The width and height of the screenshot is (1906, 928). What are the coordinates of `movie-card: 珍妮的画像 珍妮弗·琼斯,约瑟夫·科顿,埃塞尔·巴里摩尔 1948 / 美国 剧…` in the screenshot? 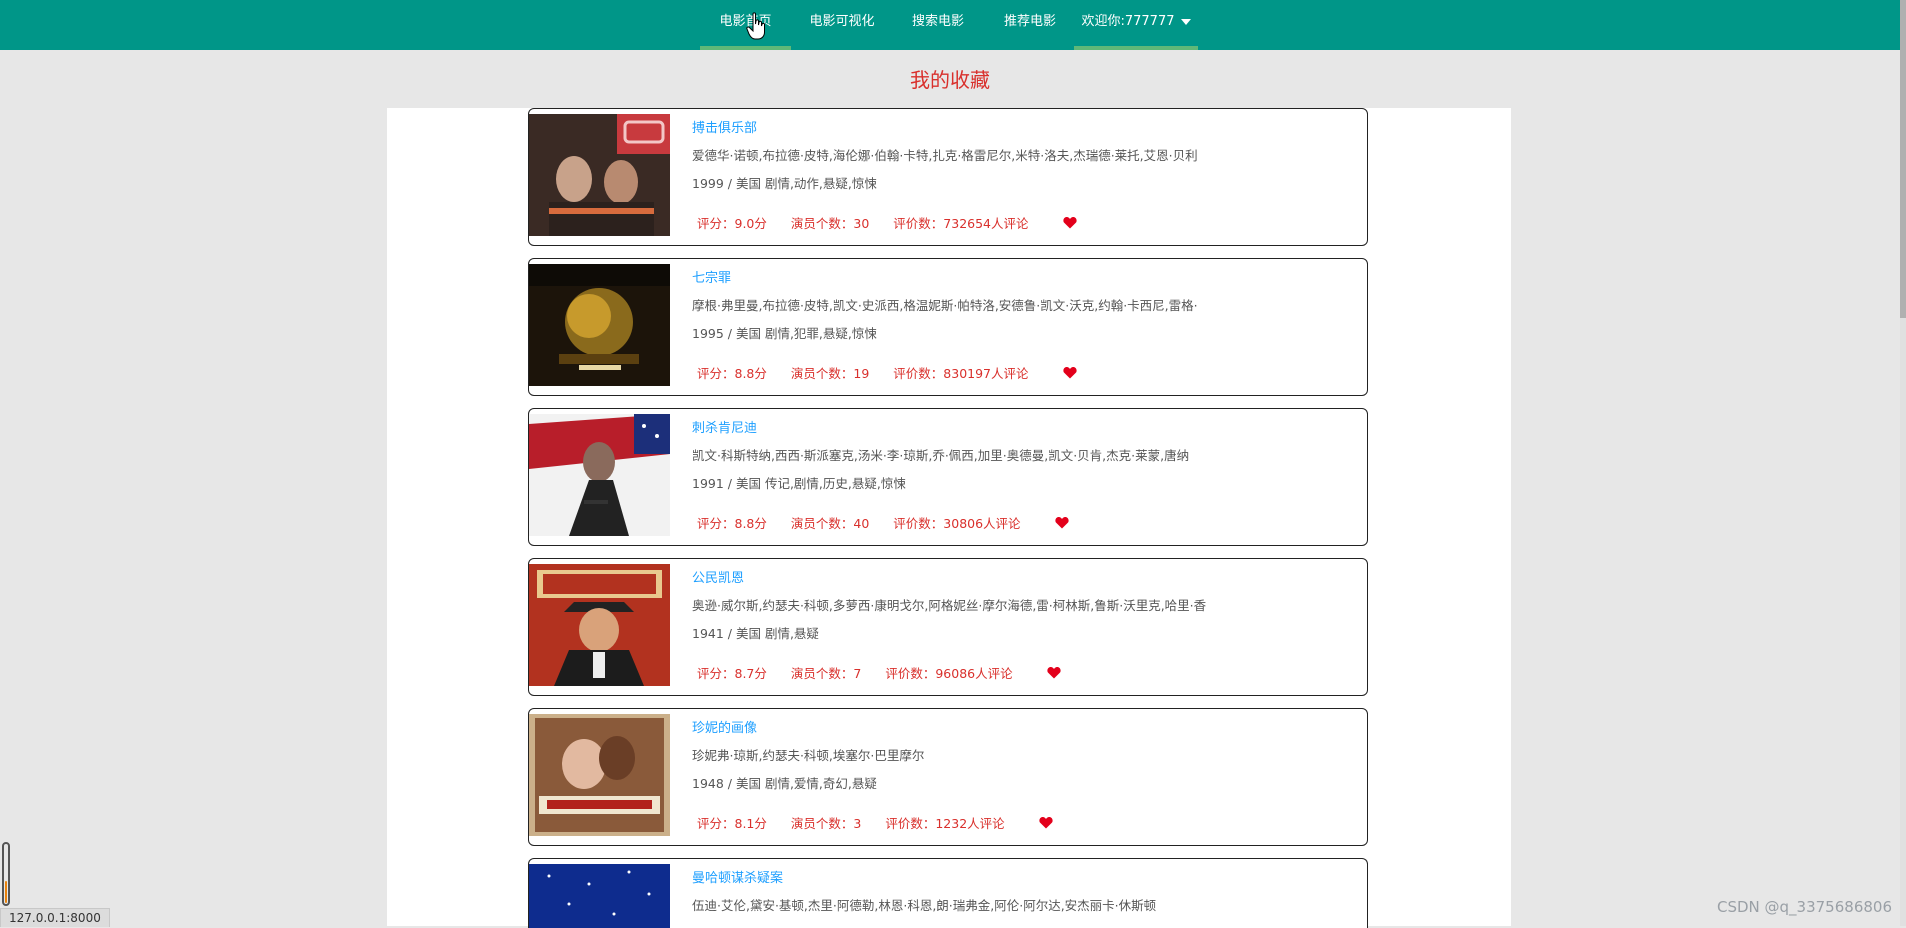 It's located at (948, 777).